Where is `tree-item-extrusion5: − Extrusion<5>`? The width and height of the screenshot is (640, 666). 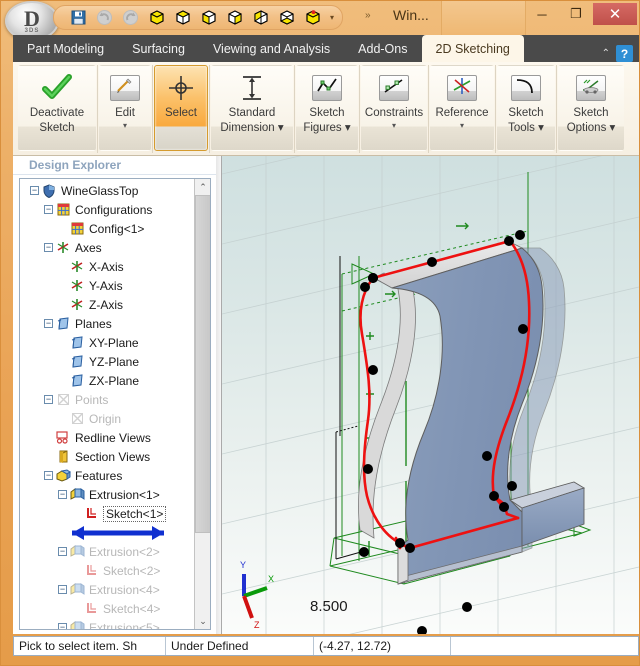
tree-item-extrusion5: − Extrusion<5> is located at coordinates (107, 623).